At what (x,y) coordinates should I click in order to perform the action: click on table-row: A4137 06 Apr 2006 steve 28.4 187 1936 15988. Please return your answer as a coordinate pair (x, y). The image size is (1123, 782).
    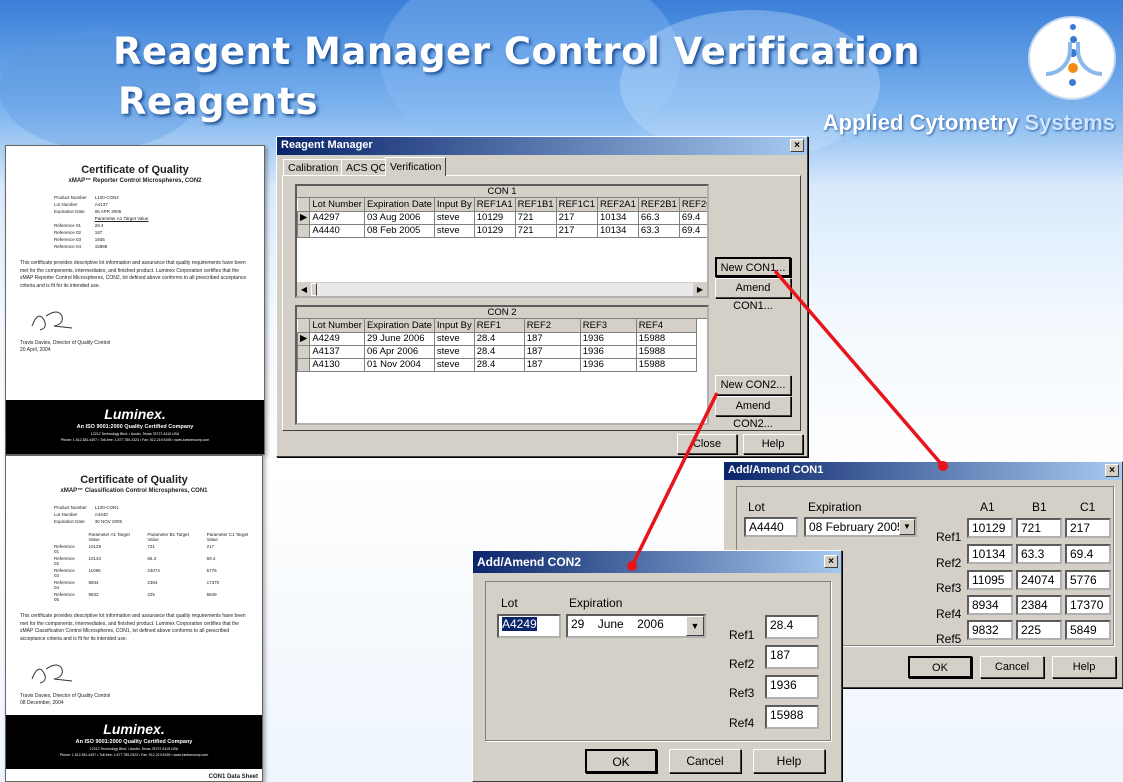
    Looking at the image, I should click on (497, 351).